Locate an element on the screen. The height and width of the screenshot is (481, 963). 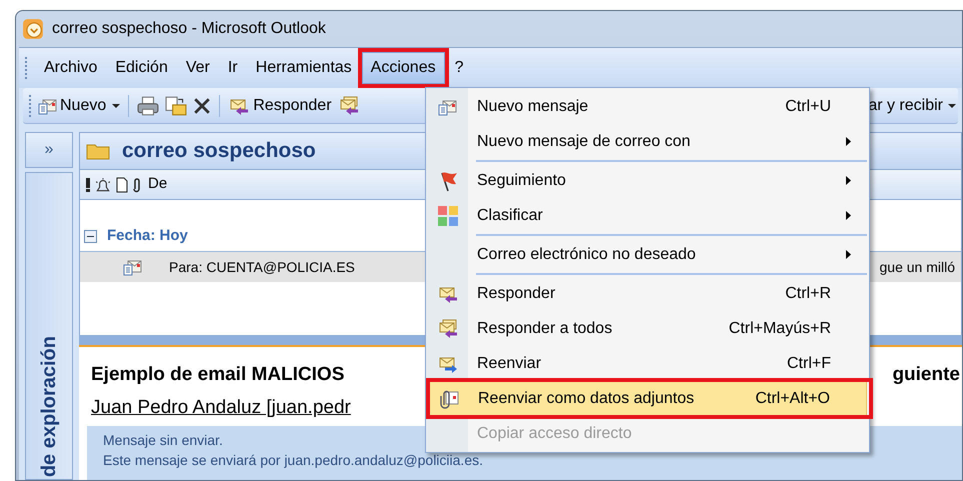
folder-title: correo sospechoso is located at coordinates (219, 151).